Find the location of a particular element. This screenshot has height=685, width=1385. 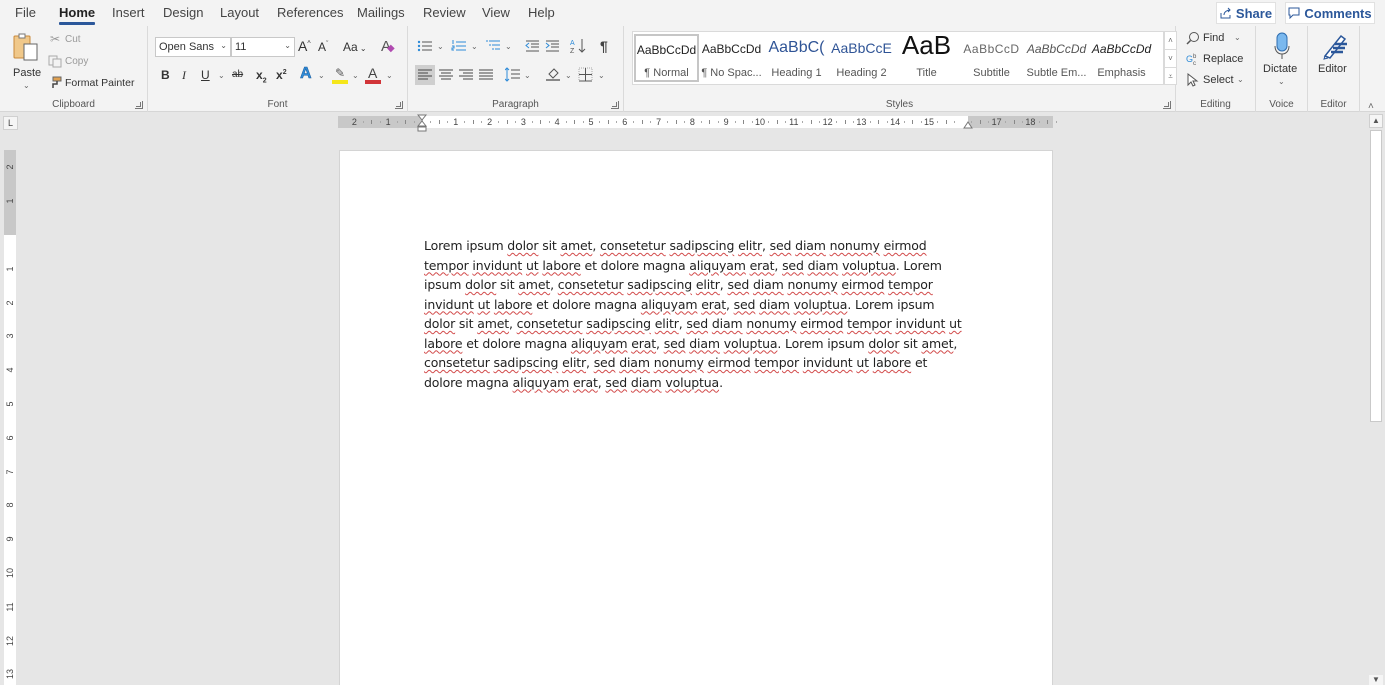

highlight-dropdown-icon: ⌄ is located at coordinates (355, 75).